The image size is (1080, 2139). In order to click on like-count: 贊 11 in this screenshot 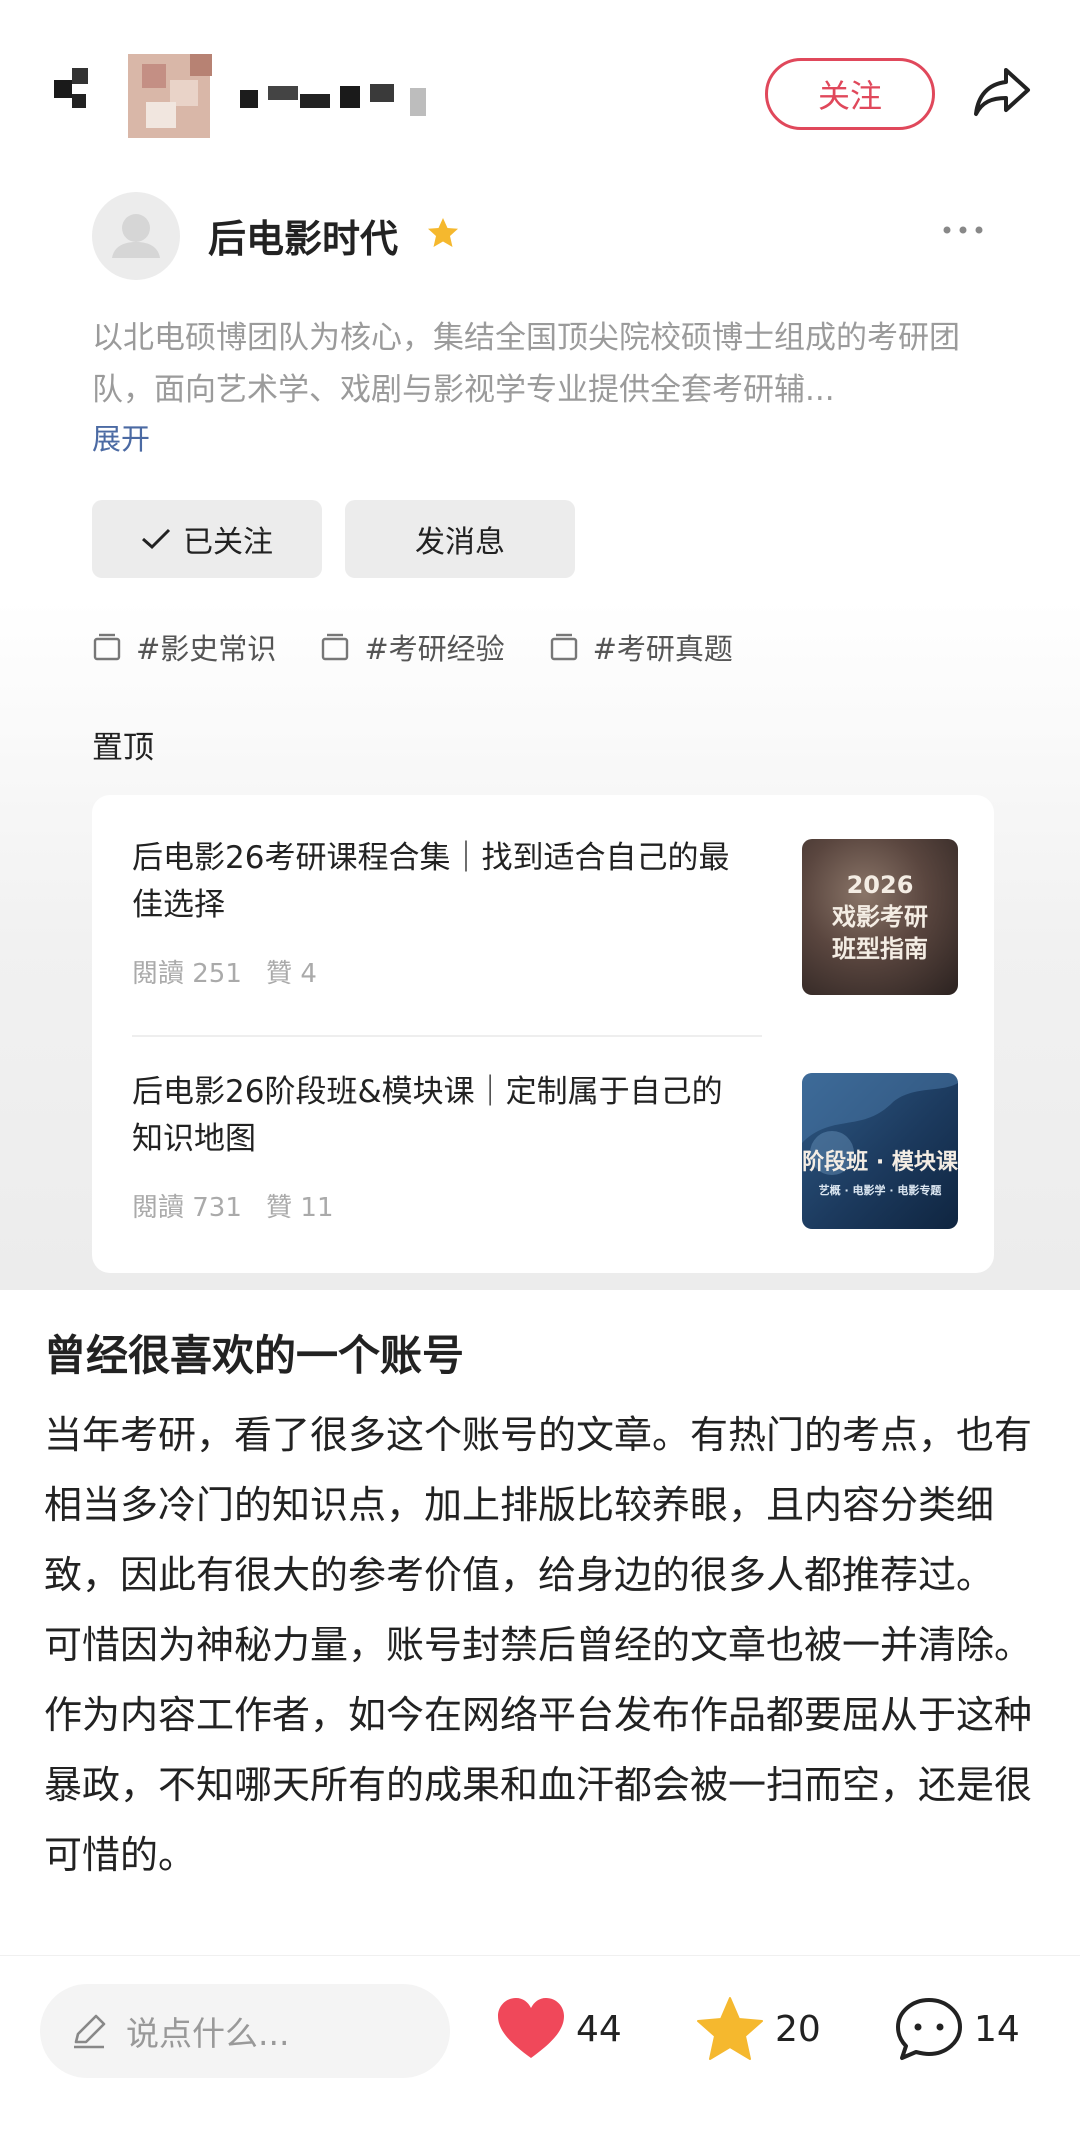, I will do `click(300, 1208)`.